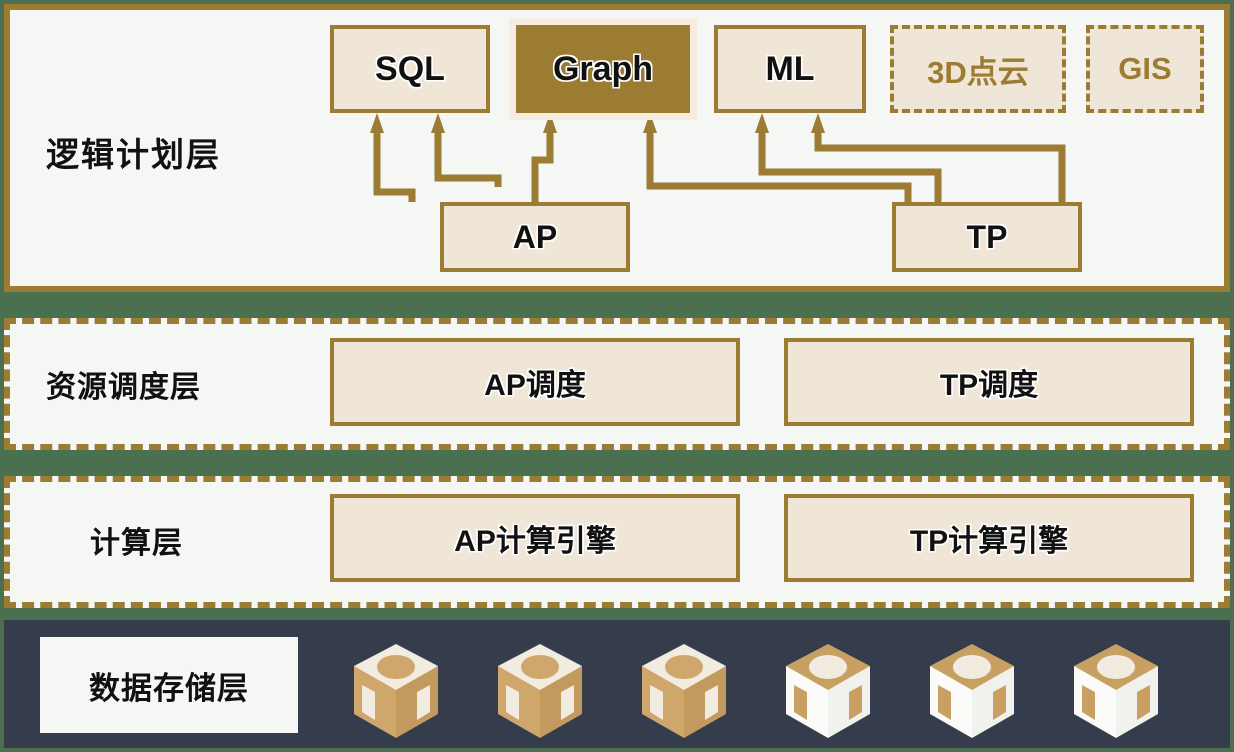 Image resolution: width=1234 pixels, height=752 pixels. I want to click on engine-node-tp: TP, so click(987, 237).